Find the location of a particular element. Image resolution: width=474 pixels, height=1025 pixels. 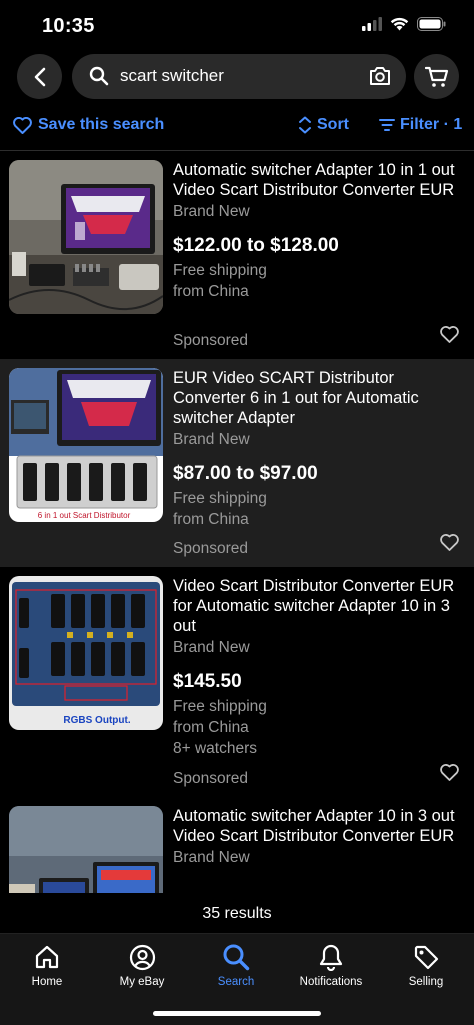

back-button is located at coordinates (39, 76).